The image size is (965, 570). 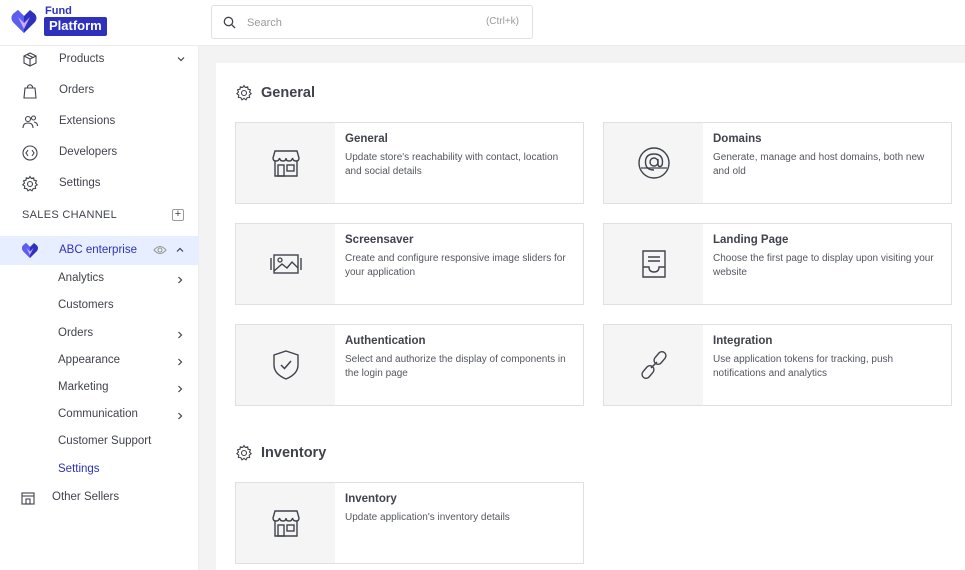 What do you see at coordinates (743, 341) in the screenshot?
I see `card-title: Integration` at bounding box center [743, 341].